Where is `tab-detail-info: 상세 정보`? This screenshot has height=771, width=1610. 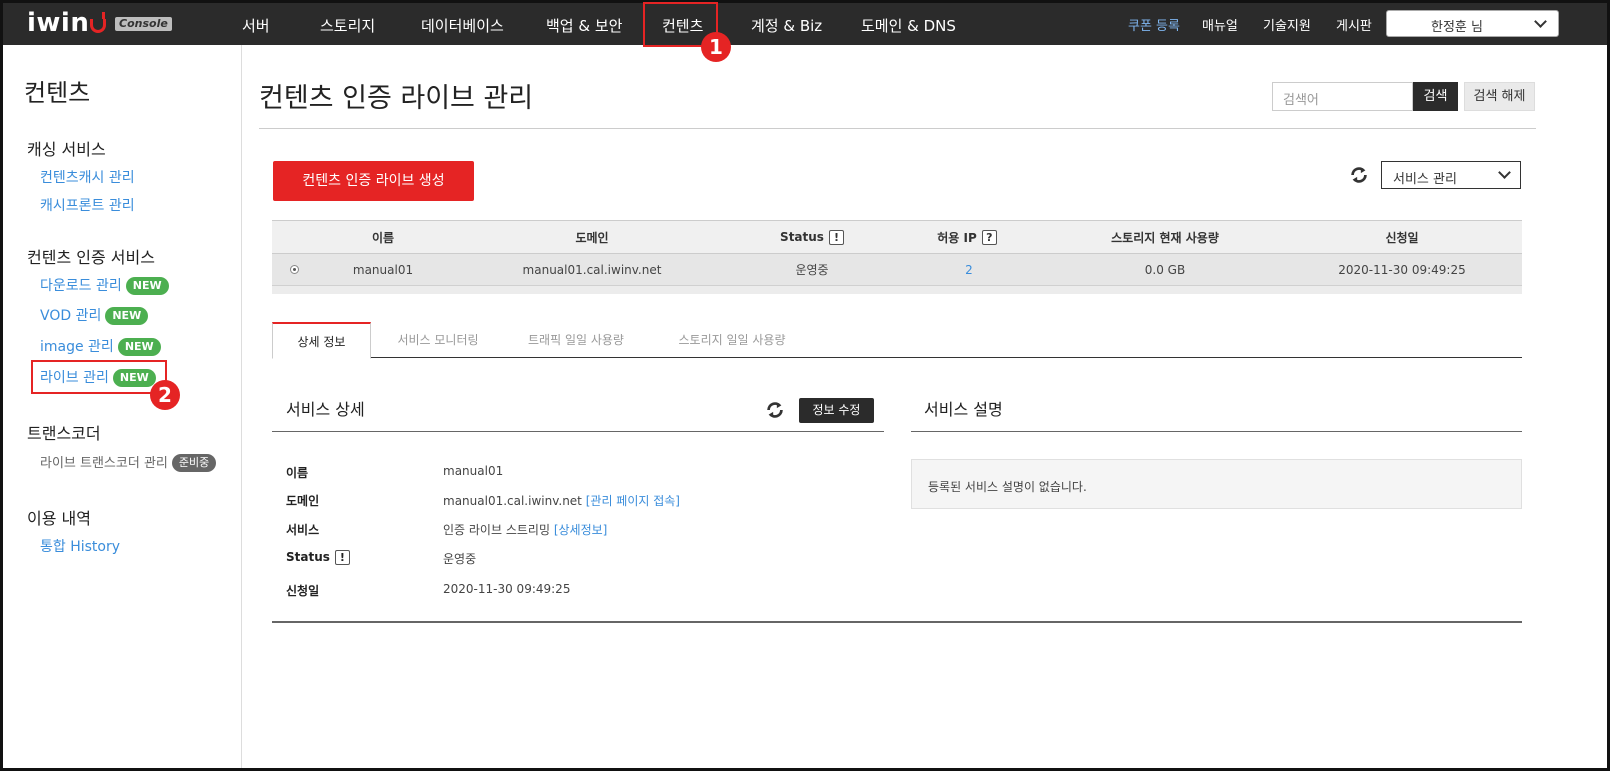 tab-detail-info: 상세 정보 is located at coordinates (321, 340).